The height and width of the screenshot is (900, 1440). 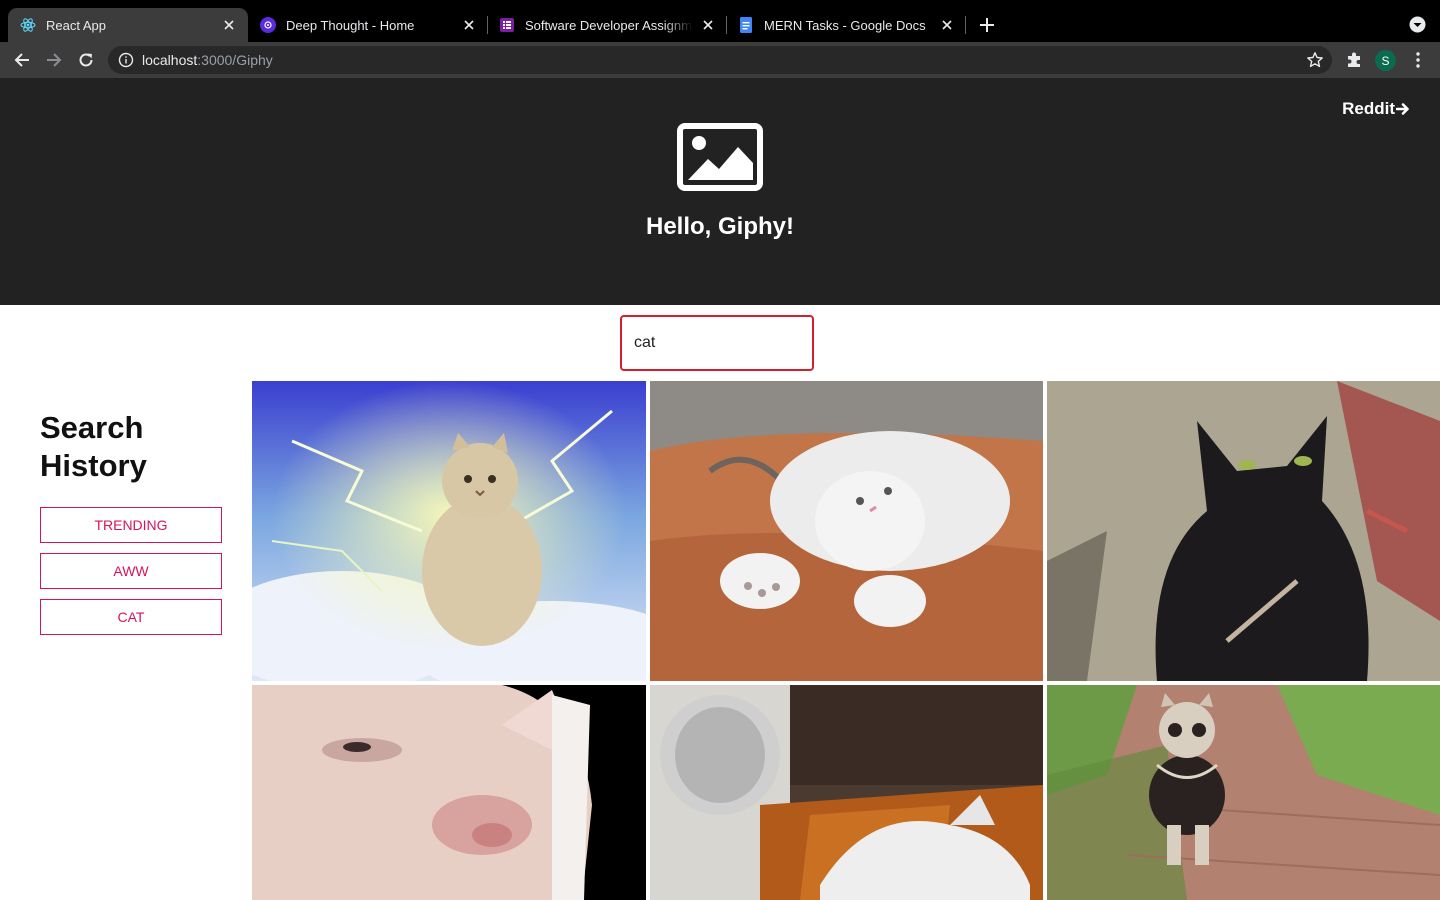 I want to click on tab-separator, so click(x=965, y=25).